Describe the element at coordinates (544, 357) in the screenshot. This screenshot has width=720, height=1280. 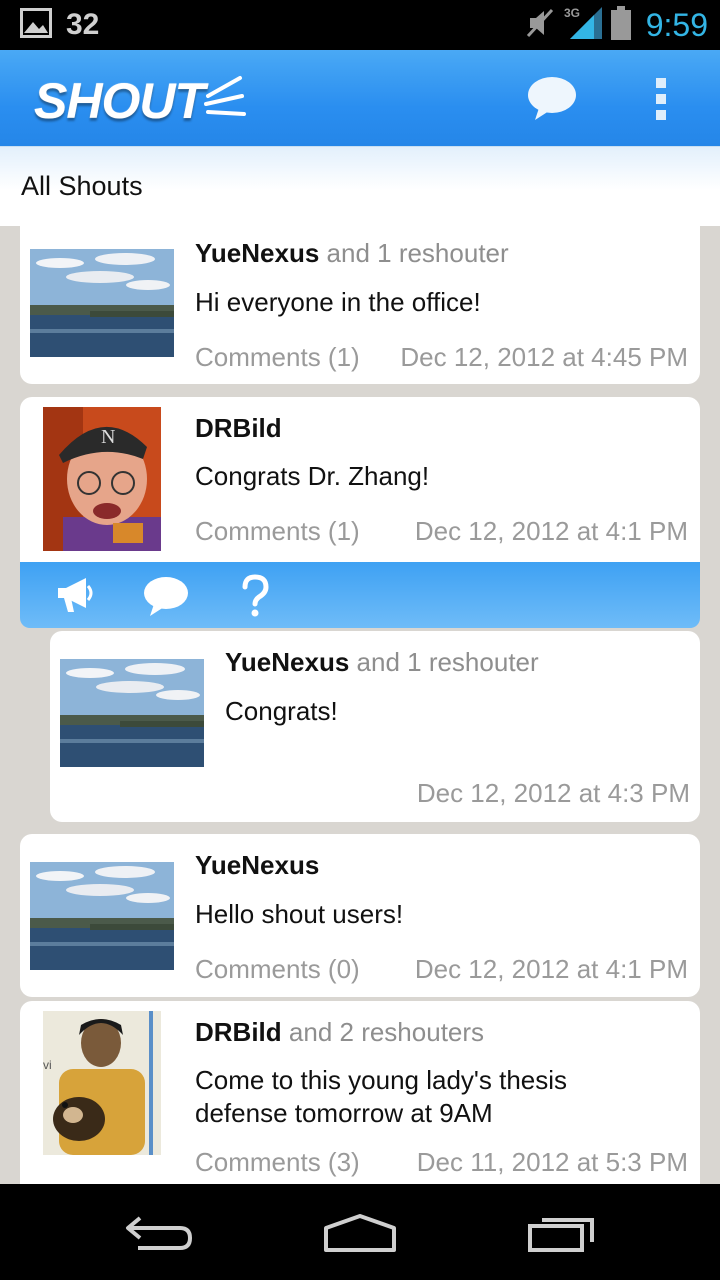
I see `shout-date: Dec 12, 2012 at 4:45 PM` at that location.